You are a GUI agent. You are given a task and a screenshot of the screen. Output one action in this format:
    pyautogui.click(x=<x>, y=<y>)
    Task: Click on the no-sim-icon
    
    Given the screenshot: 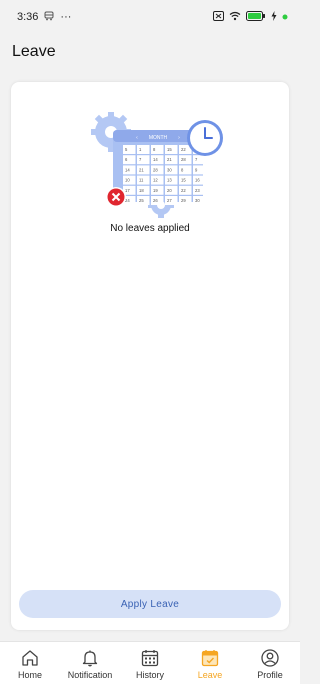 What is the action you would take?
    pyautogui.click(x=218, y=17)
    